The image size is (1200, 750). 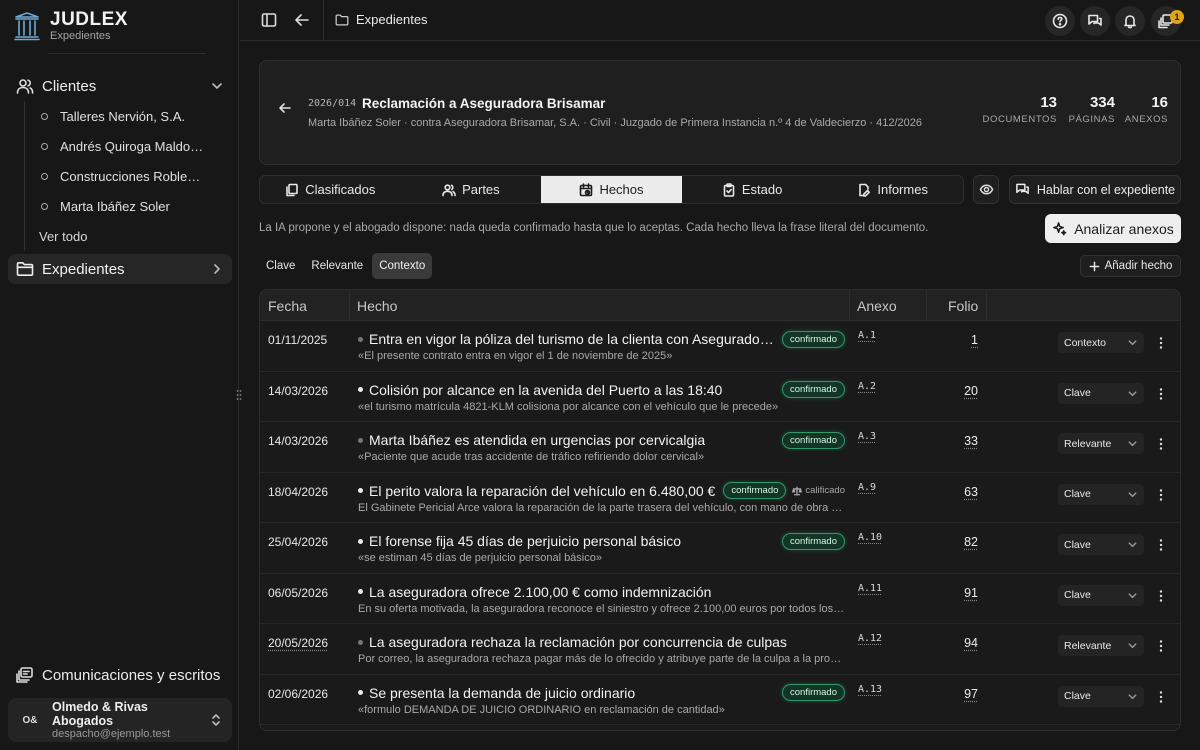 I want to click on col-fecha: Fecha, so click(x=304, y=305).